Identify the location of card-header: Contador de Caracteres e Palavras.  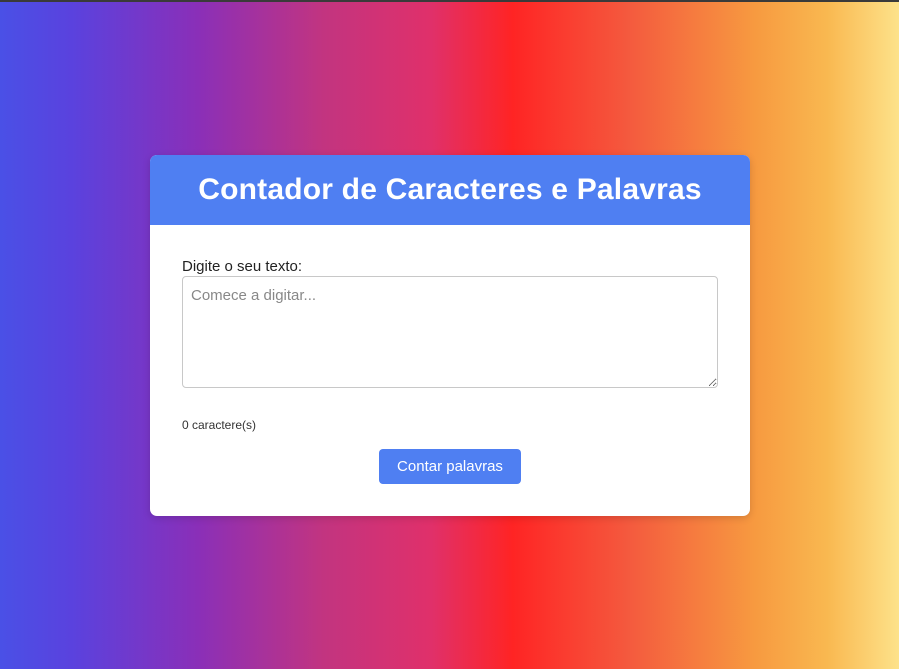
(450, 190).